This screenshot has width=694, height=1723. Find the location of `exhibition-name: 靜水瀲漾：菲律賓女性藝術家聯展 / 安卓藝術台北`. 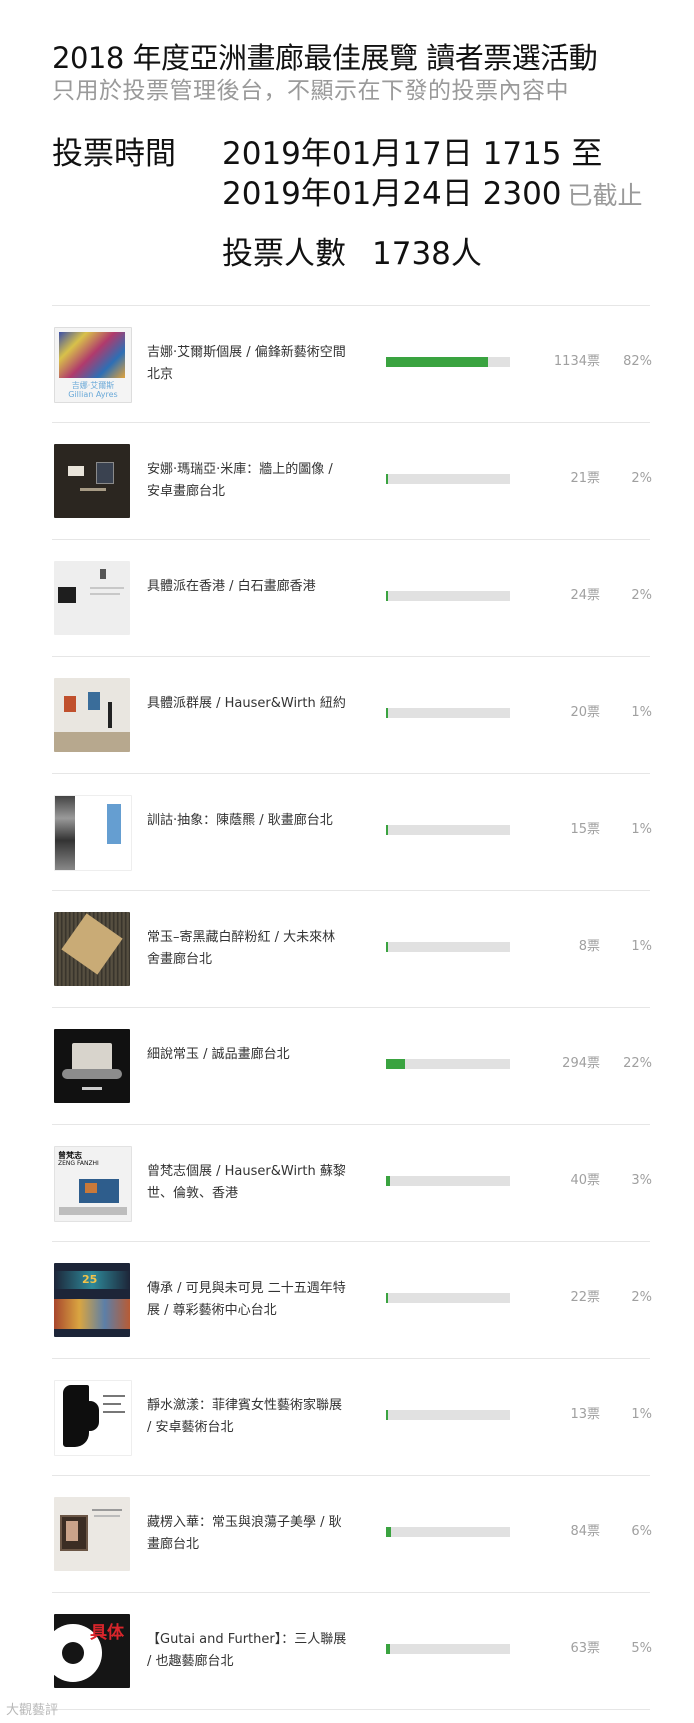

exhibition-name: 靜水瀲漾：菲律賓女性藝術家聯展 / 安卓藝術台北 is located at coordinates (245, 1416).